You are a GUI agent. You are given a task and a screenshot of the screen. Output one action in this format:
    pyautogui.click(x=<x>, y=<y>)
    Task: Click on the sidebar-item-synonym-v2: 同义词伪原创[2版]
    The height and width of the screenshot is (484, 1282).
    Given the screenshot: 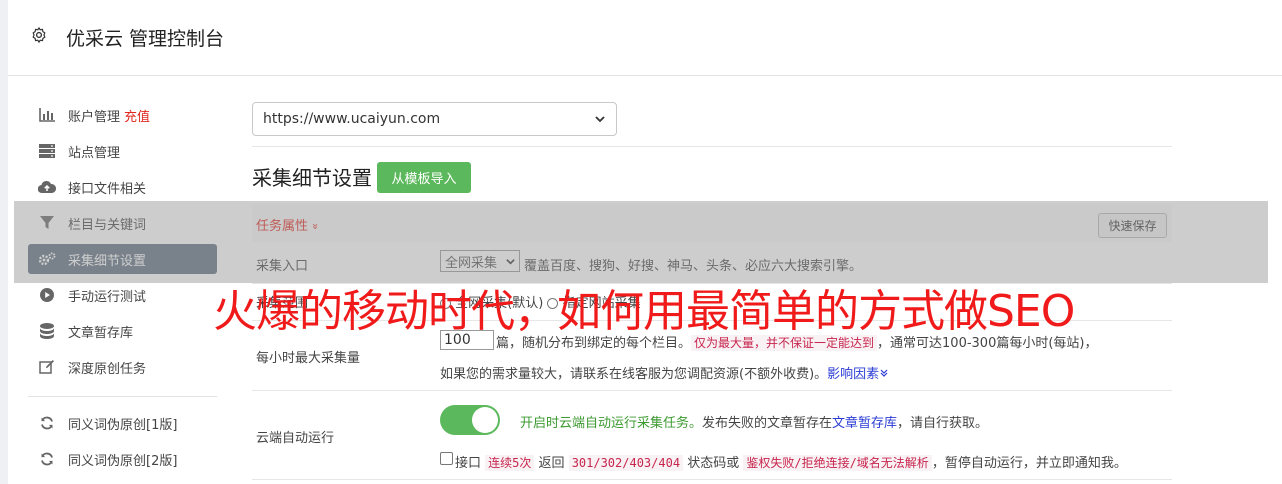 What is the action you would take?
    pyautogui.click(x=122, y=459)
    